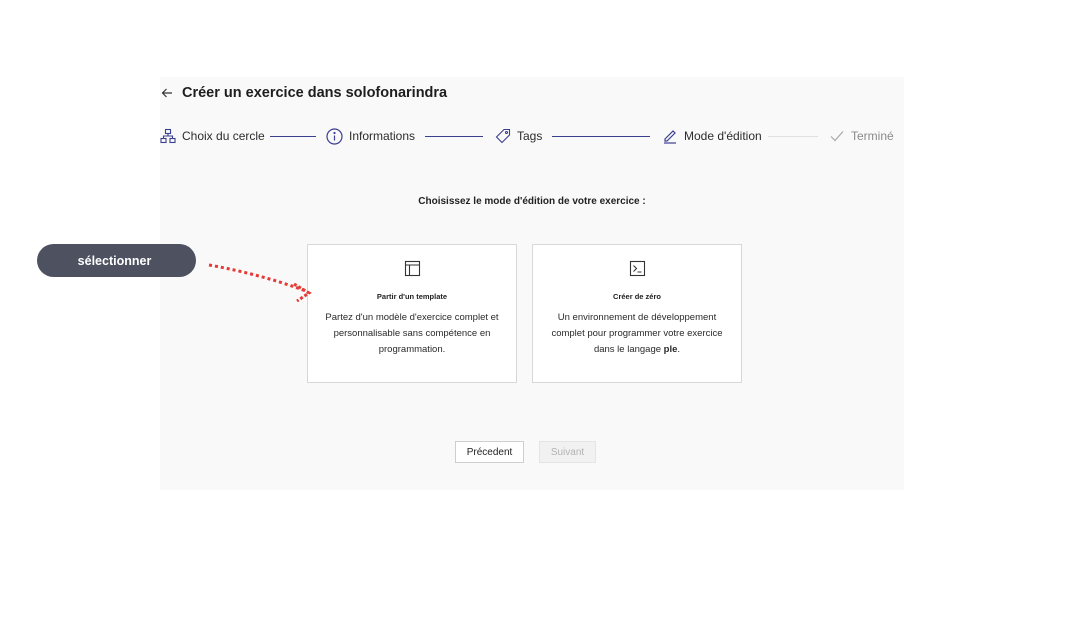 The height and width of the screenshot is (634, 1091). Describe the element at coordinates (168, 136) in the screenshot. I see `sitemap-icon` at that location.